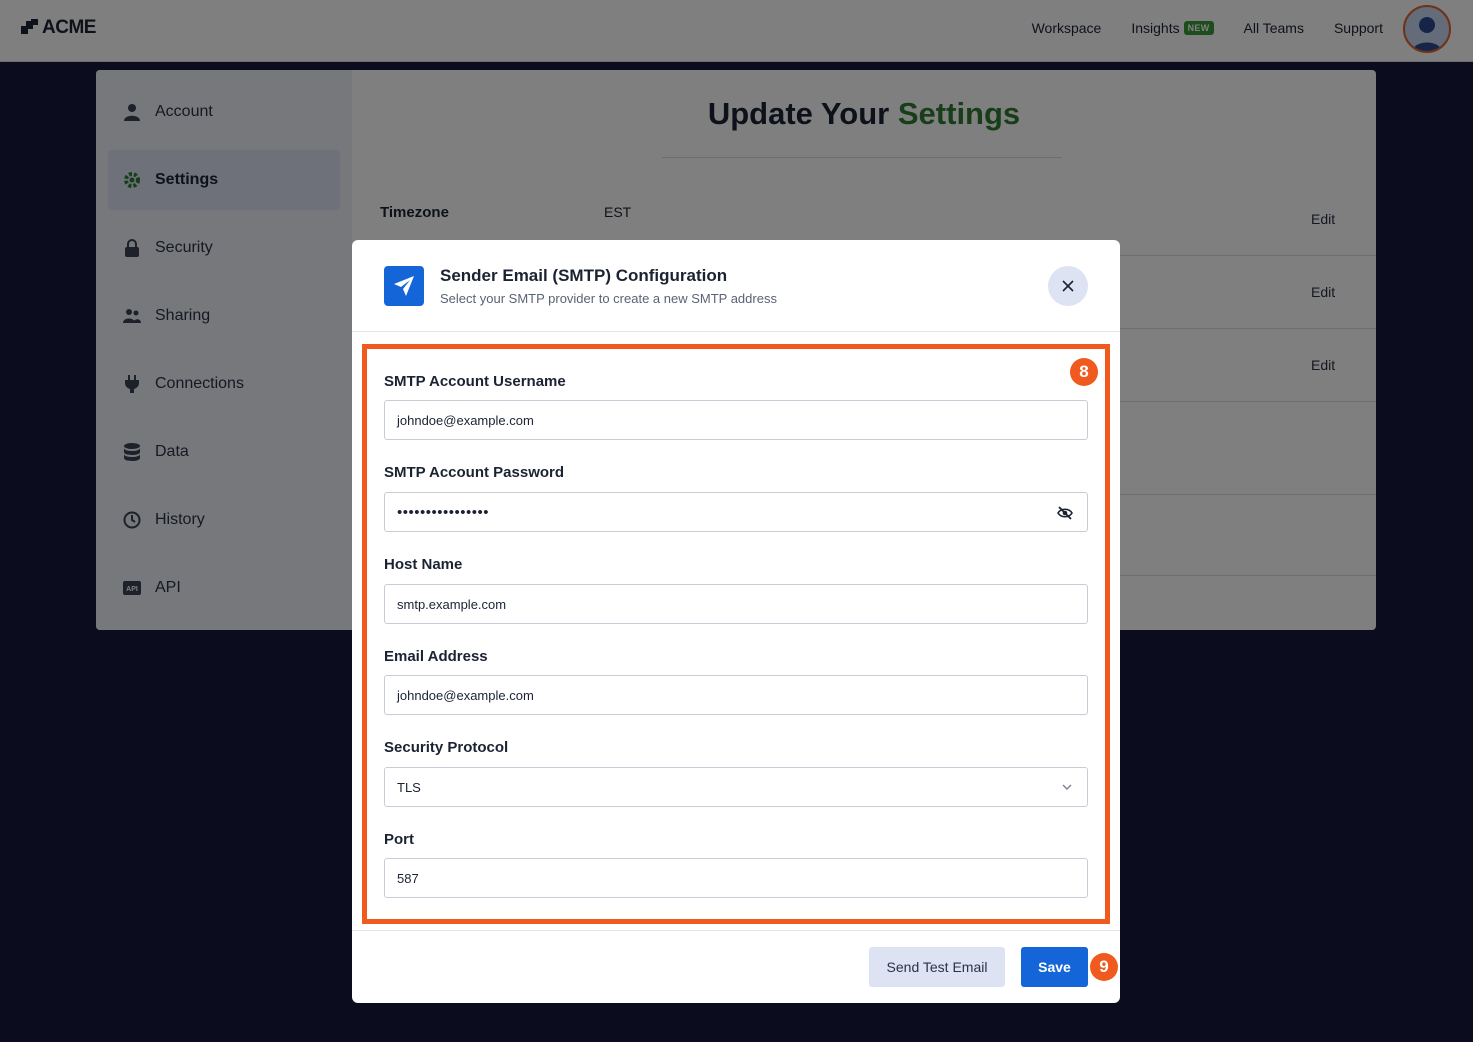  What do you see at coordinates (1065, 513) in the screenshot?
I see `eye-slash-icon` at bounding box center [1065, 513].